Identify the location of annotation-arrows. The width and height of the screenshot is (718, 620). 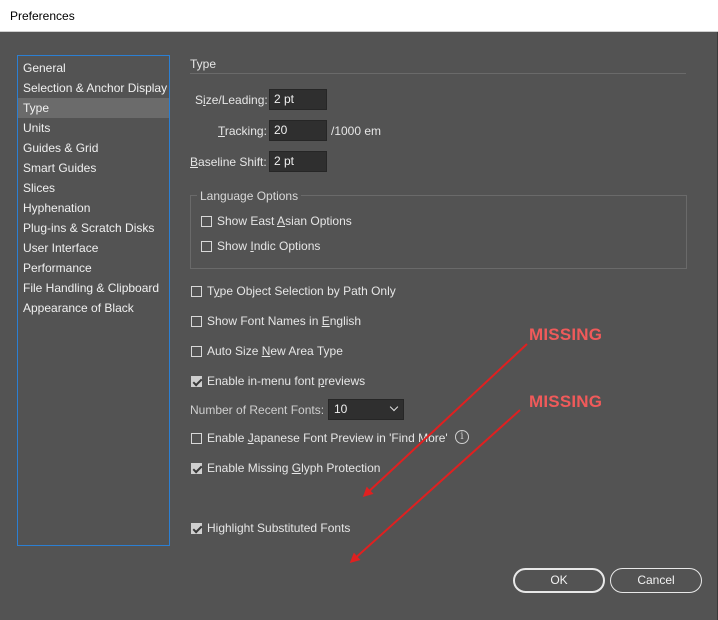
(438, 453).